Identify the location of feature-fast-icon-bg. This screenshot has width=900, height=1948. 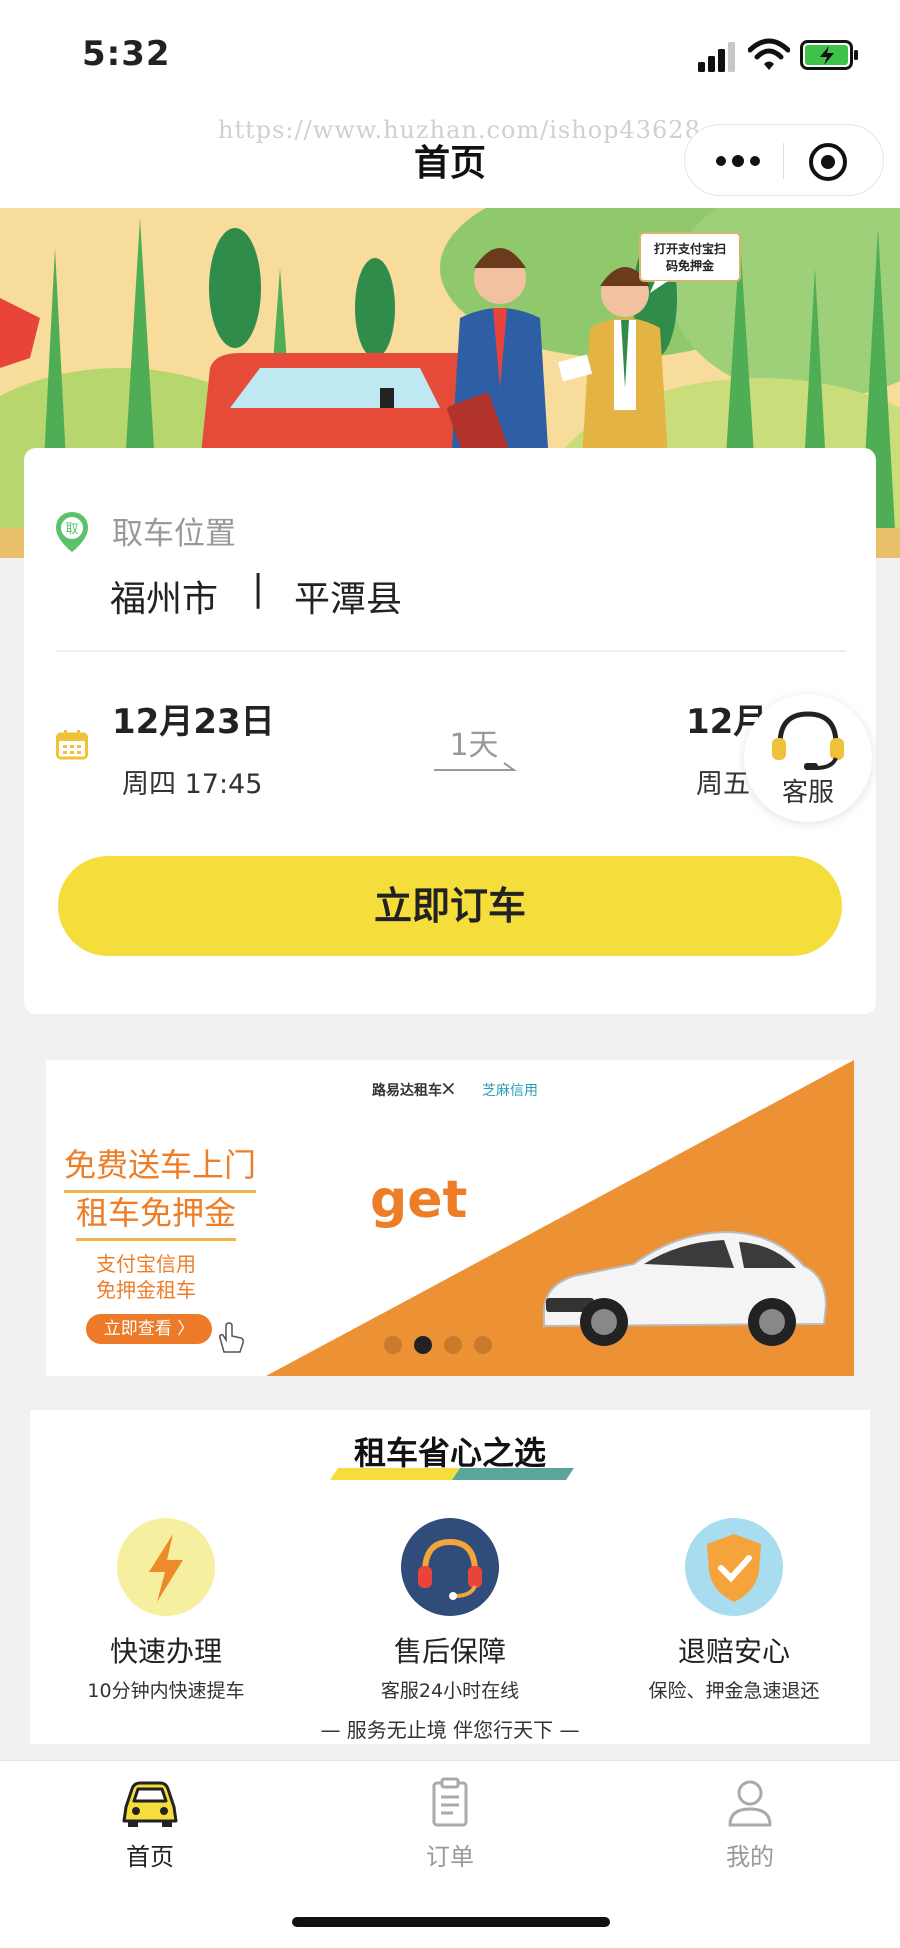
(166, 1567).